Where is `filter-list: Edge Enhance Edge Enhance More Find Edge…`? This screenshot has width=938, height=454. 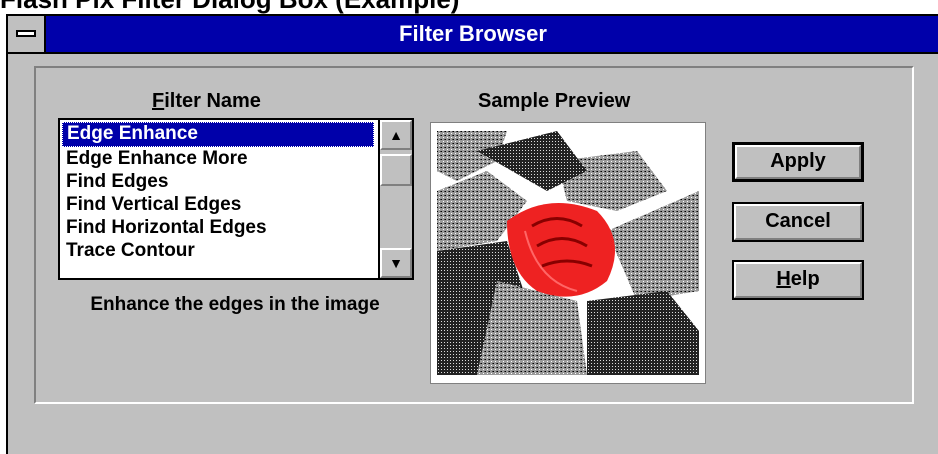
filter-list: Edge Enhance Edge Enhance More Find Edge… is located at coordinates (236, 199).